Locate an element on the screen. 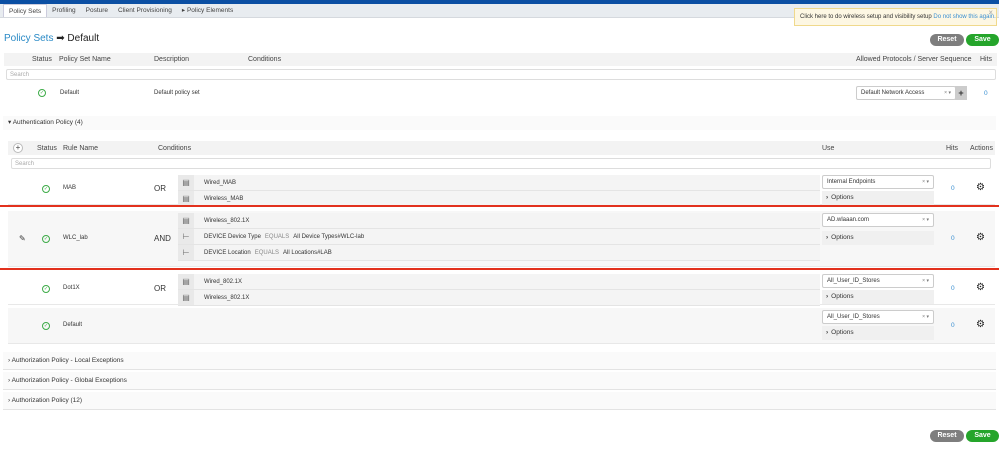 This screenshot has width=999, height=452. highlight-line-bottom is located at coordinates (499, 269).